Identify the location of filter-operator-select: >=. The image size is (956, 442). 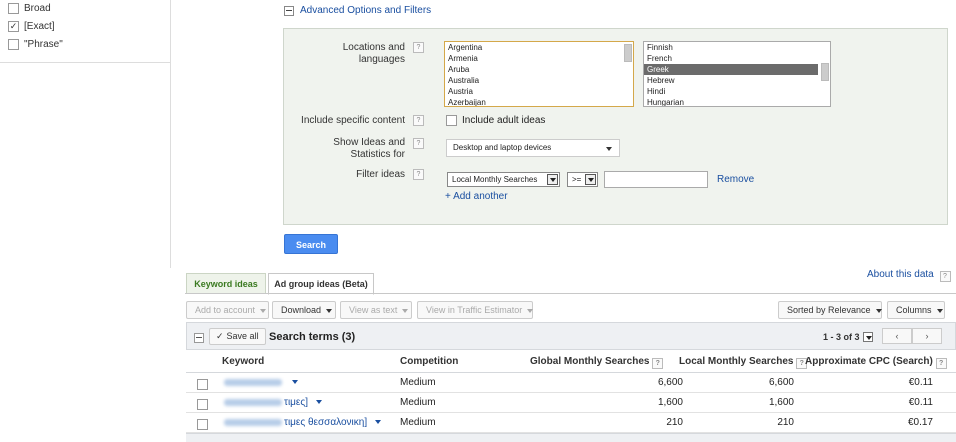
(582, 179).